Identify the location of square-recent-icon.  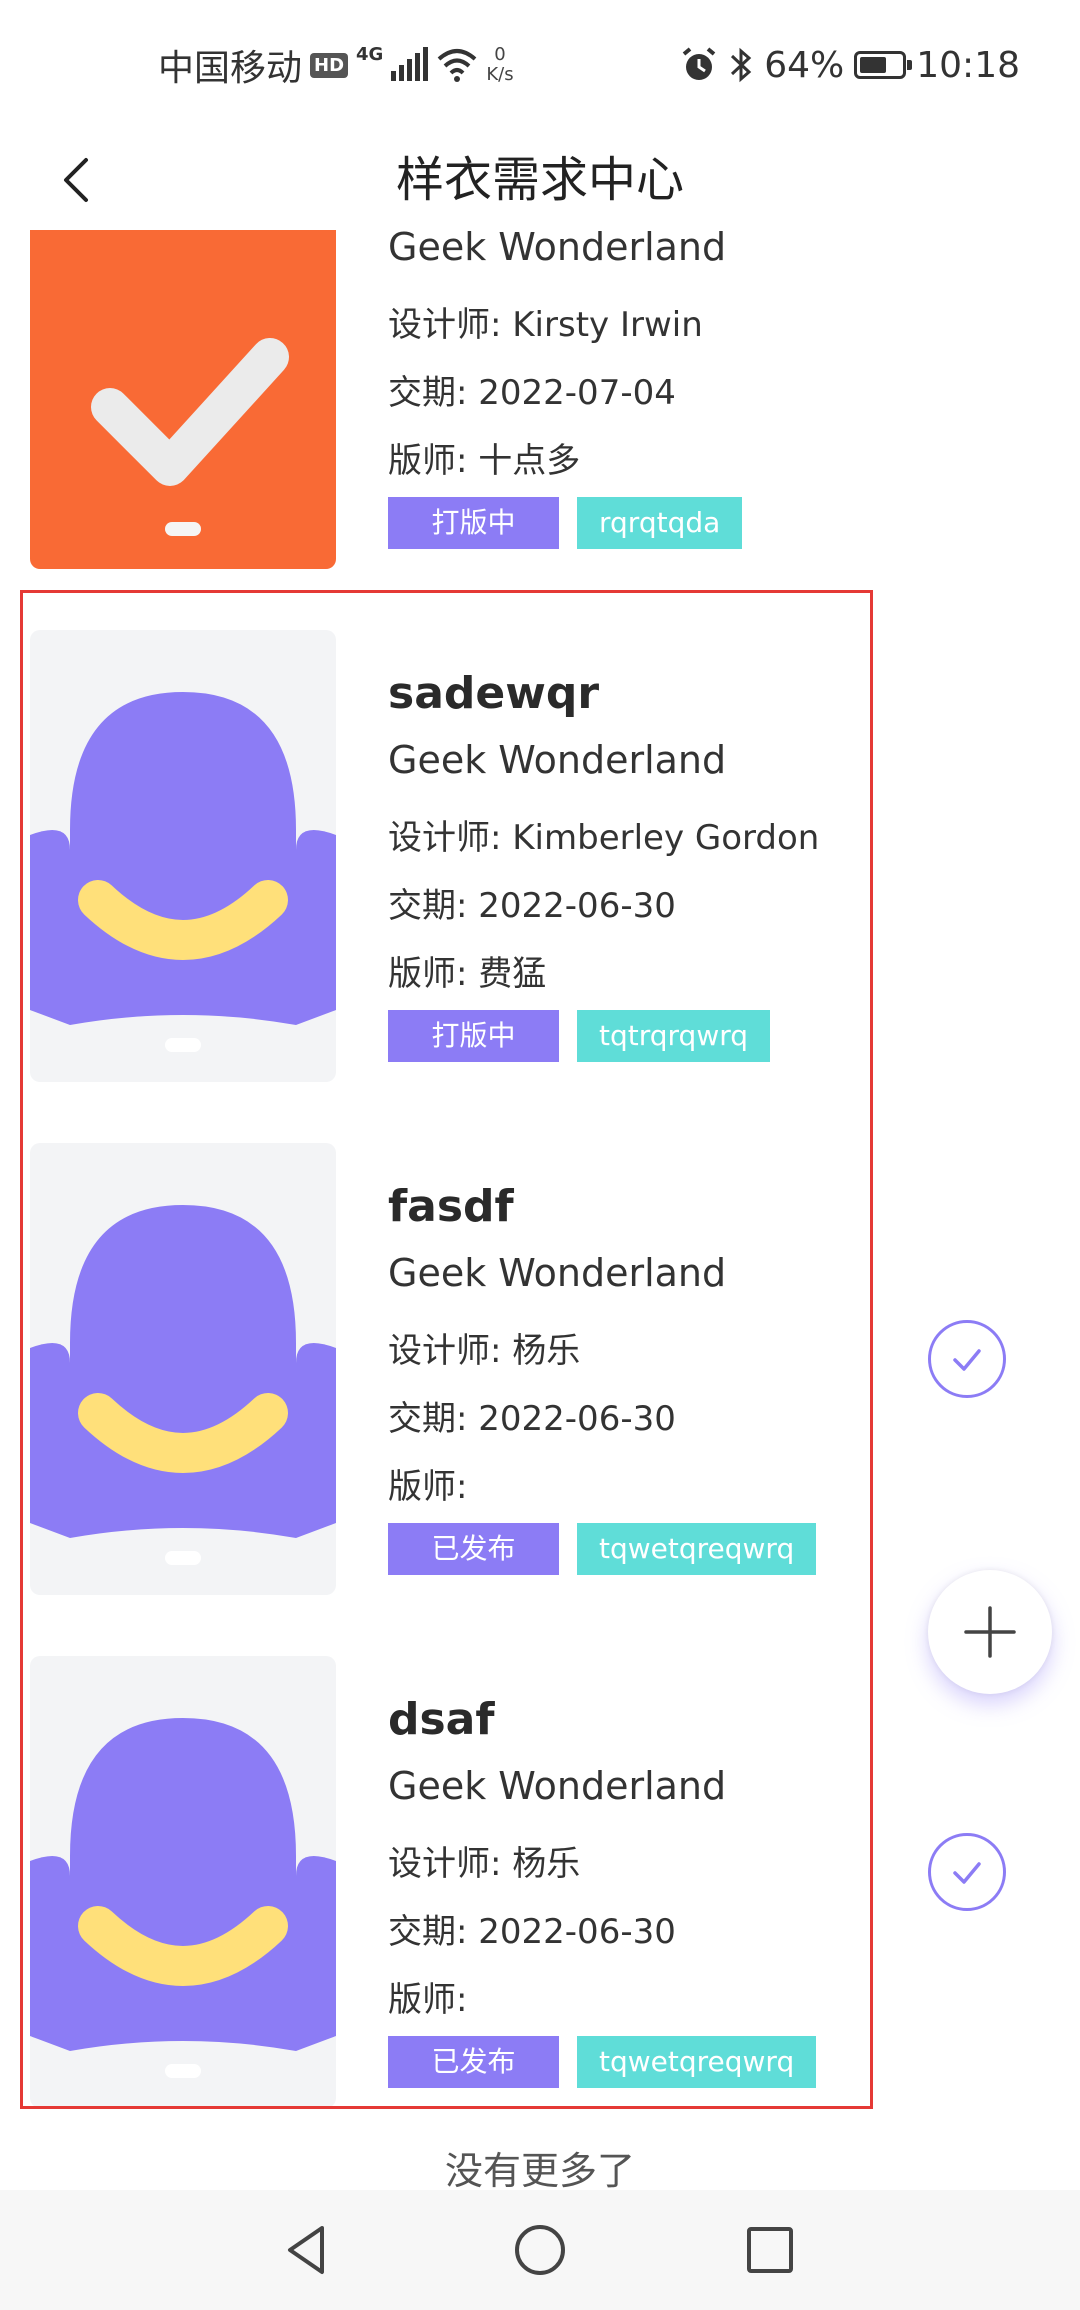
(770, 2250).